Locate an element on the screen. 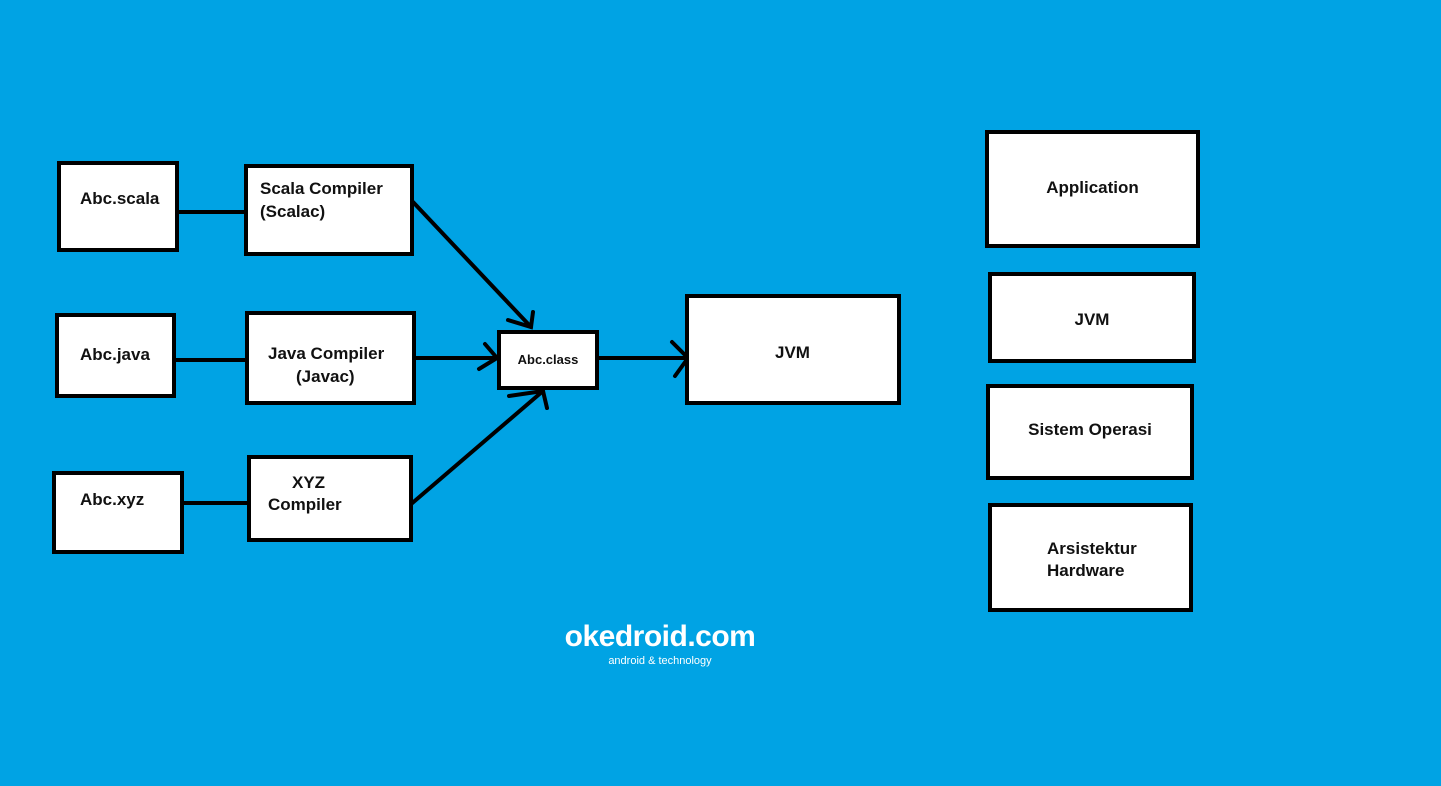 This screenshot has height=786, width=1441. arrow-xyz-to-class is located at coordinates (478, 447).